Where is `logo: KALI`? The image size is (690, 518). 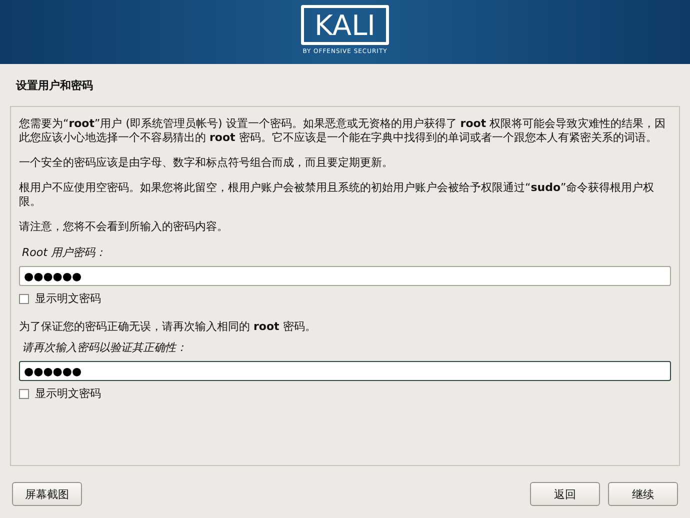
logo: KALI is located at coordinates (345, 25).